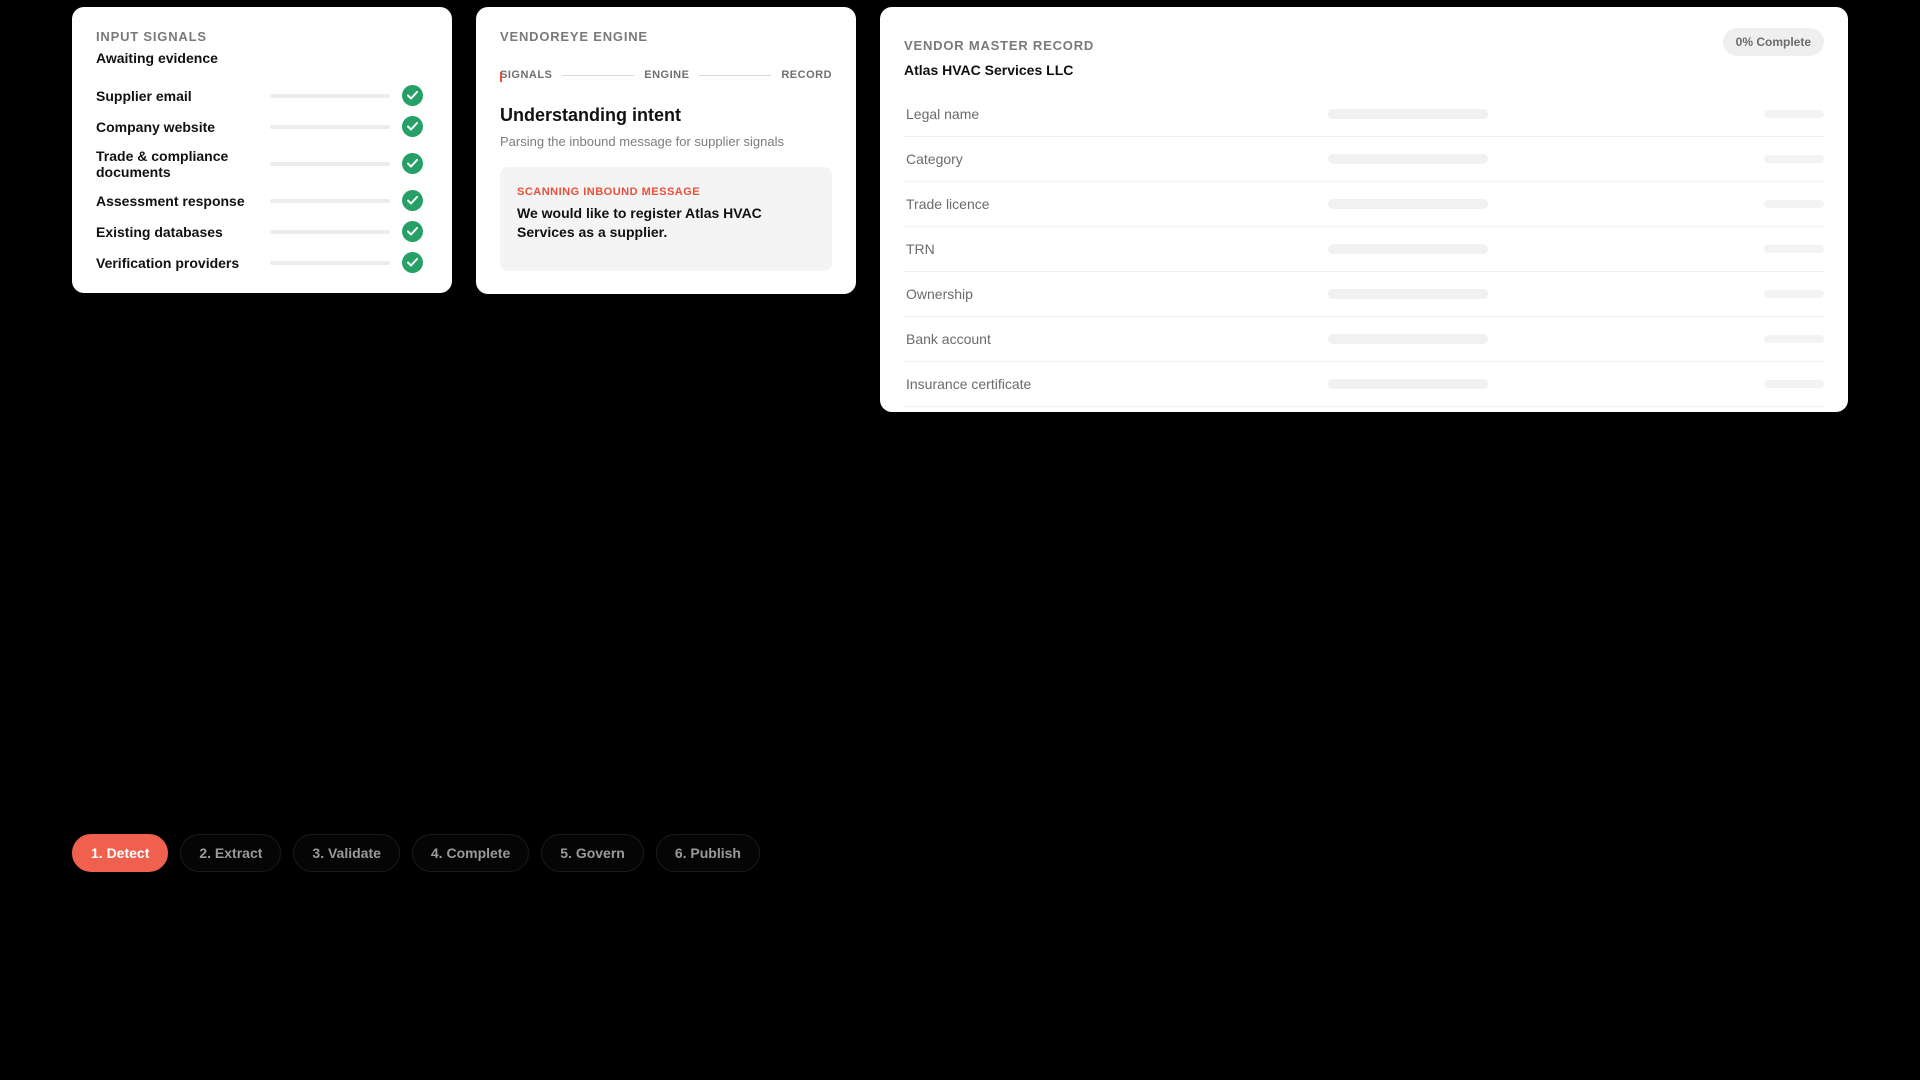  Describe the element at coordinates (920, 249) in the screenshot. I see `record-field-label: TRN` at that location.